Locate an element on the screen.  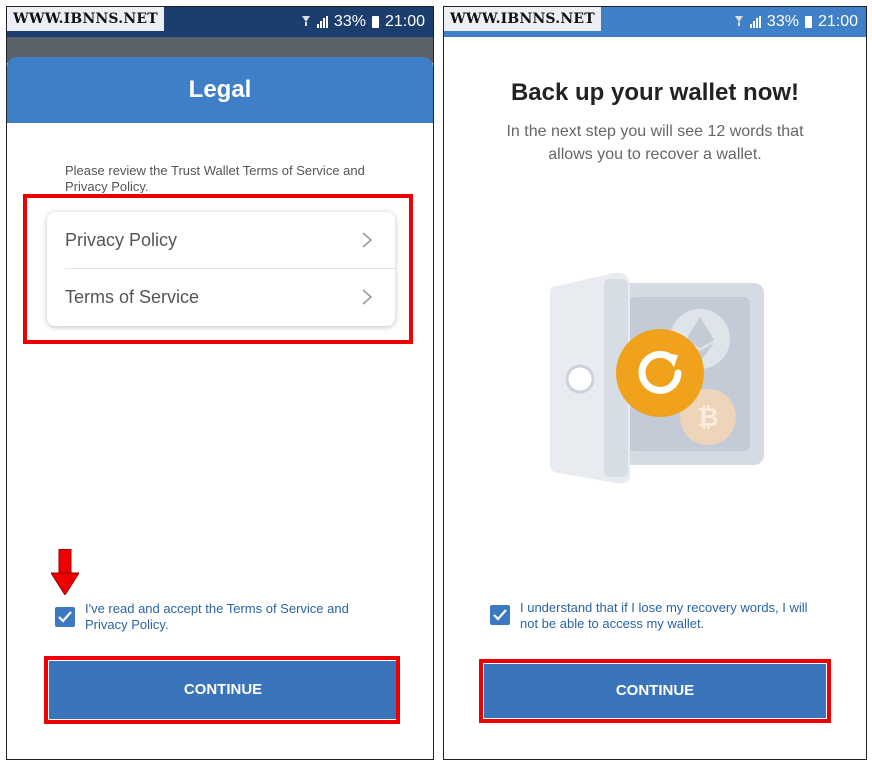
accept-terms-checkbox is located at coordinates (65, 617).